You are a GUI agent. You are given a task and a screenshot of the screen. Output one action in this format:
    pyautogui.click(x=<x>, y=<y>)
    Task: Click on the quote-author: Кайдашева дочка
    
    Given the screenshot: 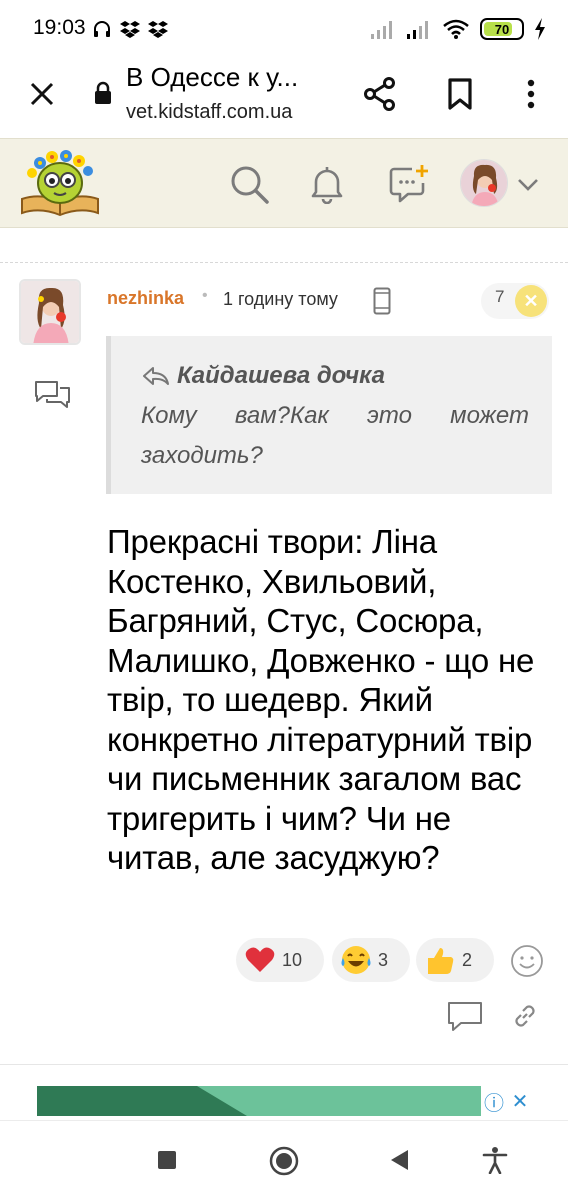 What is the action you would take?
    pyautogui.click(x=281, y=376)
    